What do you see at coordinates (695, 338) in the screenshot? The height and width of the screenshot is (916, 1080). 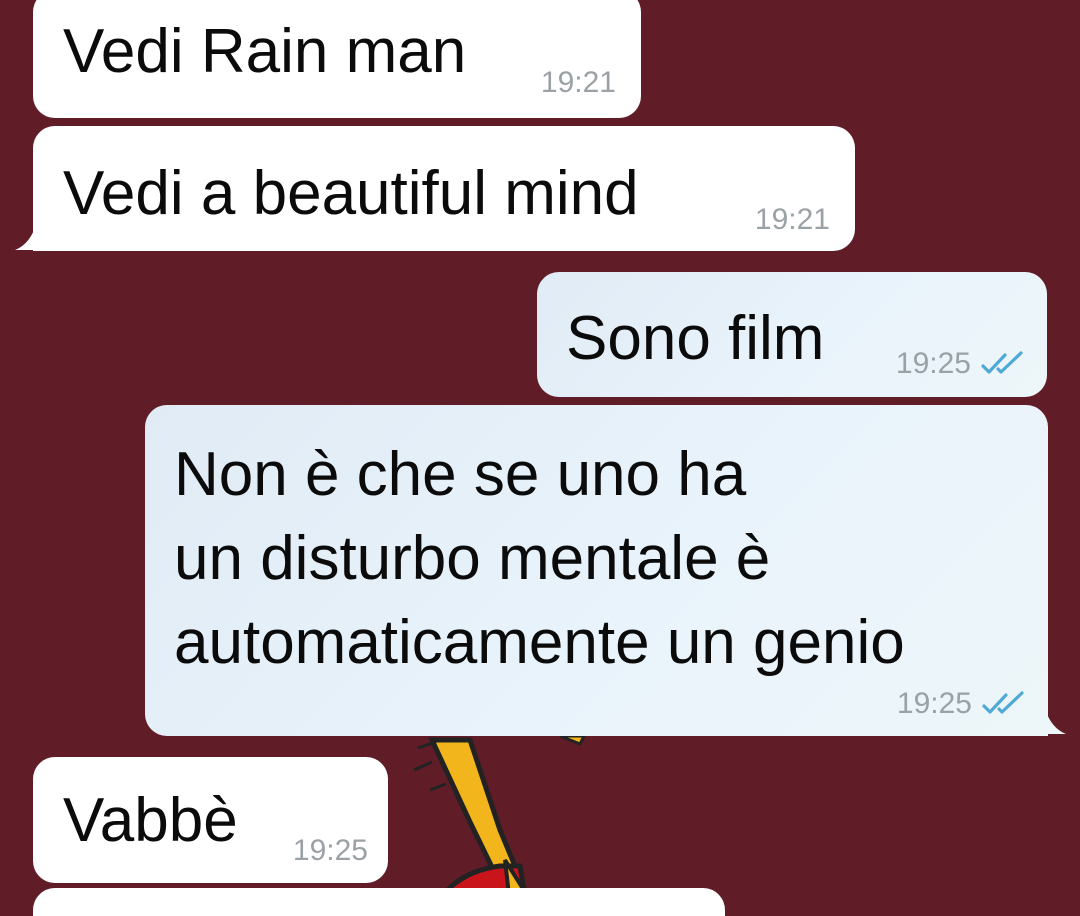 I see `message-text: Sono film` at bounding box center [695, 338].